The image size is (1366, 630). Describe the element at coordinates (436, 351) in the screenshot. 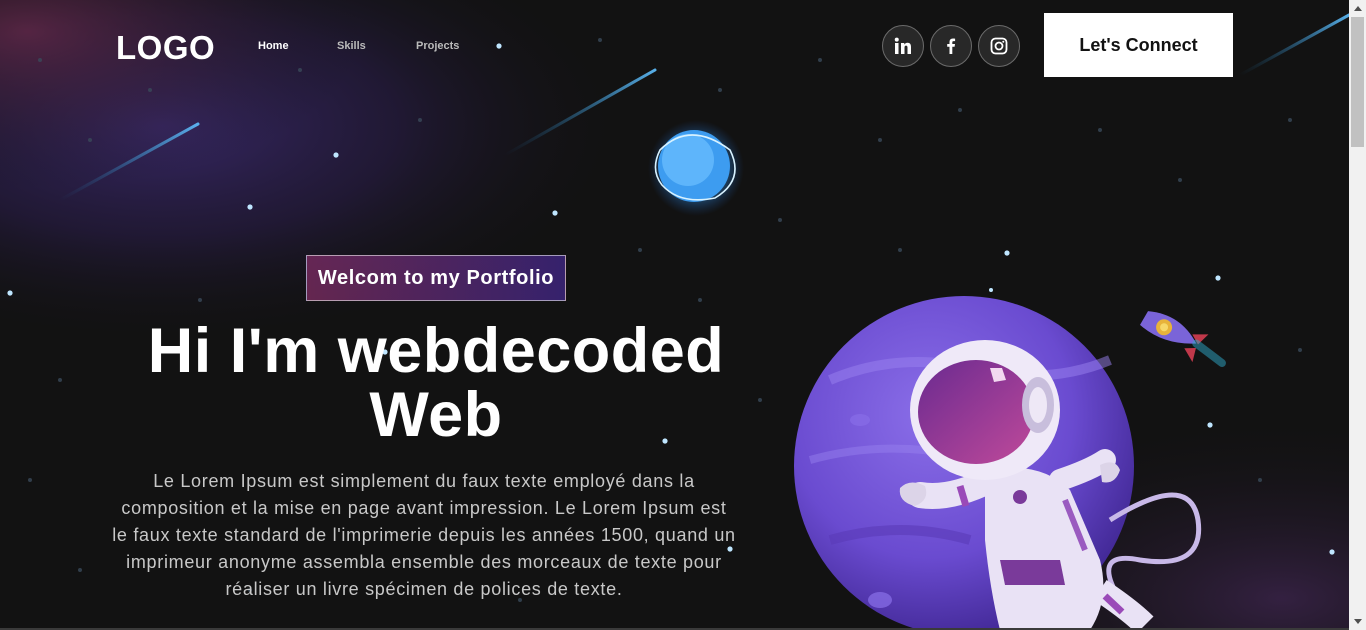

I see `headline-line-1: Hi I'm webdecoded` at that location.